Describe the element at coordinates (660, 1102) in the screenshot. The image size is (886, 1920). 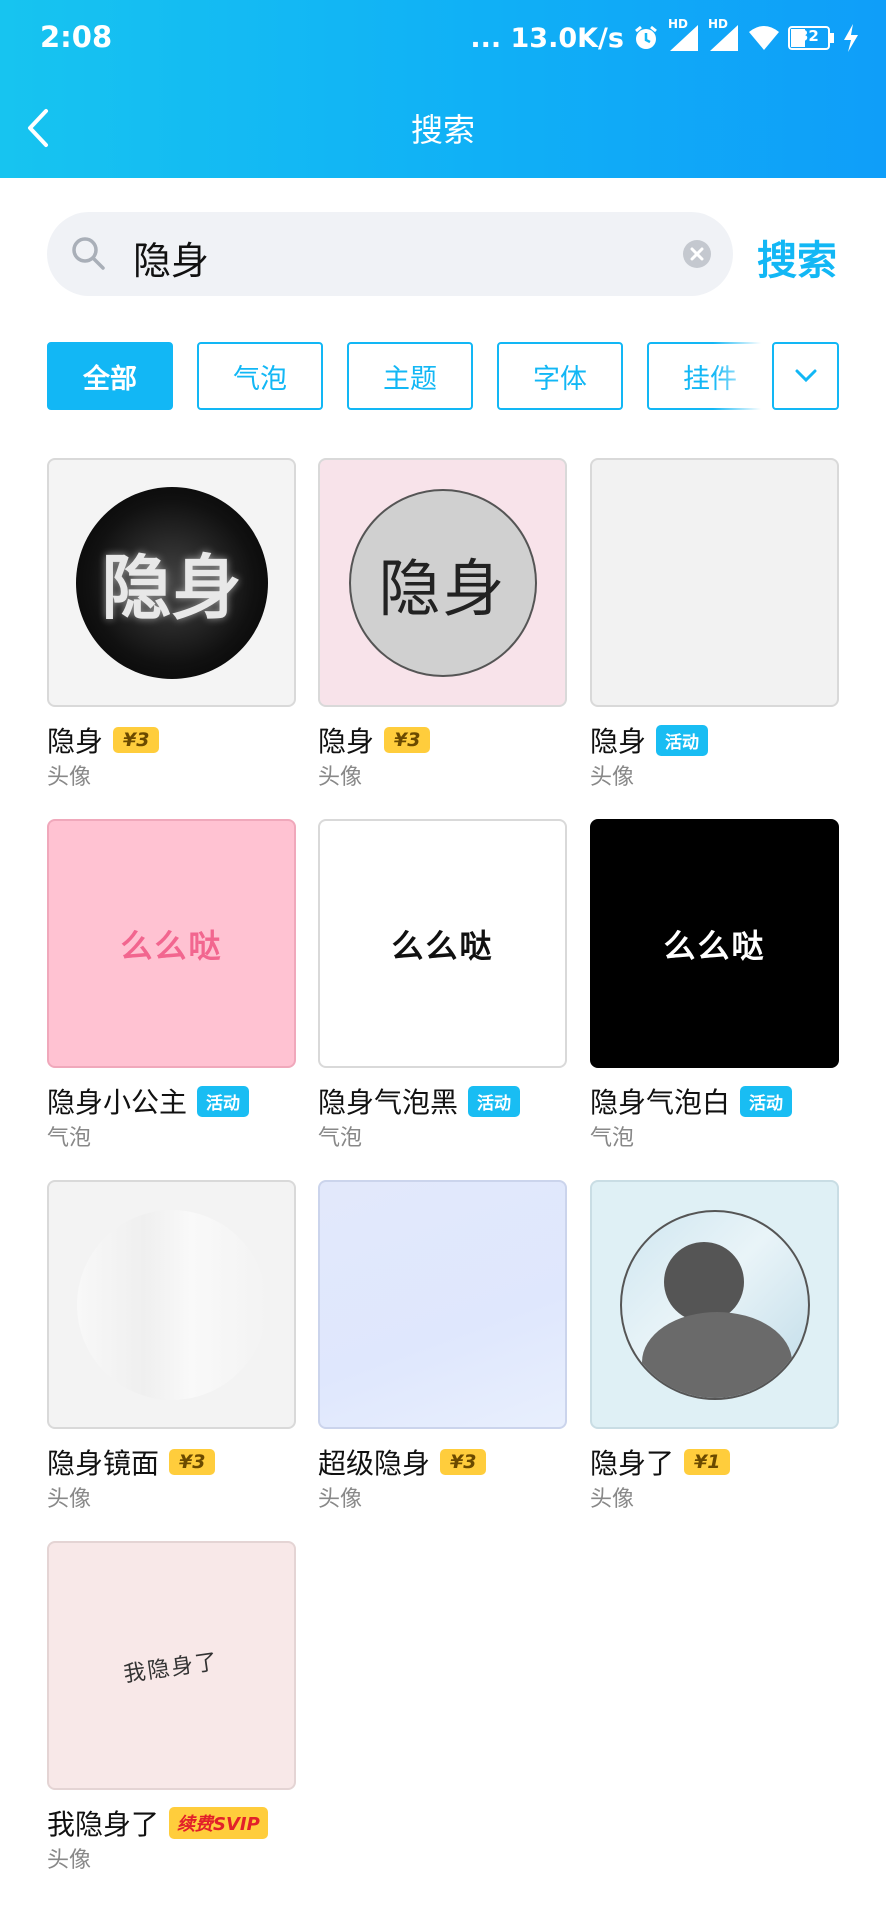
I see `item-name: 隐身气泡白` at that location.